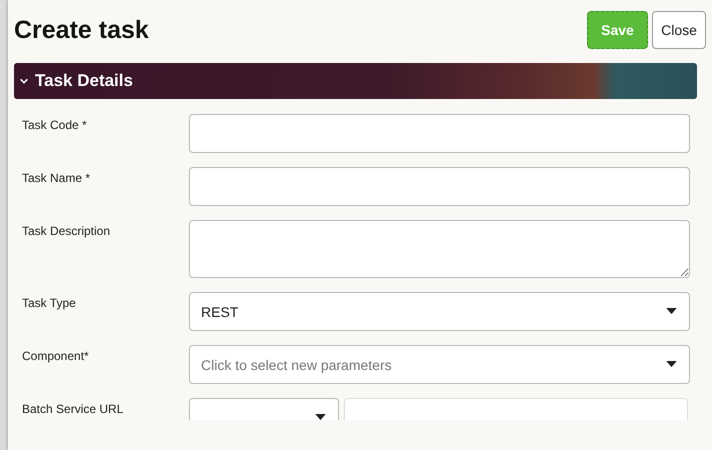 The width and height of the screenshot is (712, 450). What do you see at coordinates (56, 355) in the screenshot?
I see `field-label: Component*` at bounding box center [56, 355].